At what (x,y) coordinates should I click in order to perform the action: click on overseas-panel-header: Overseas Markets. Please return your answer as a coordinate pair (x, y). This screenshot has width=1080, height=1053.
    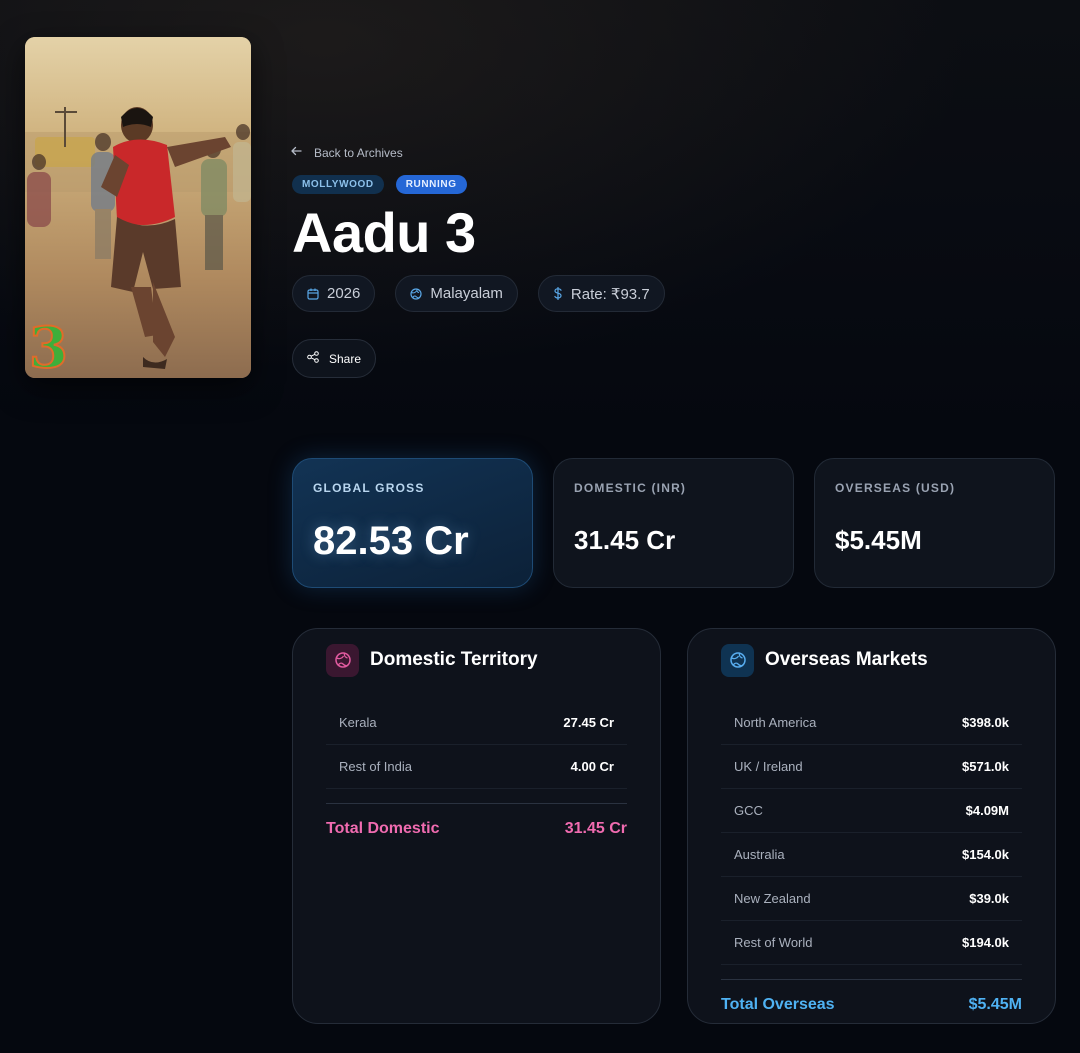
    Looking at the image, I should click on (871, 660).